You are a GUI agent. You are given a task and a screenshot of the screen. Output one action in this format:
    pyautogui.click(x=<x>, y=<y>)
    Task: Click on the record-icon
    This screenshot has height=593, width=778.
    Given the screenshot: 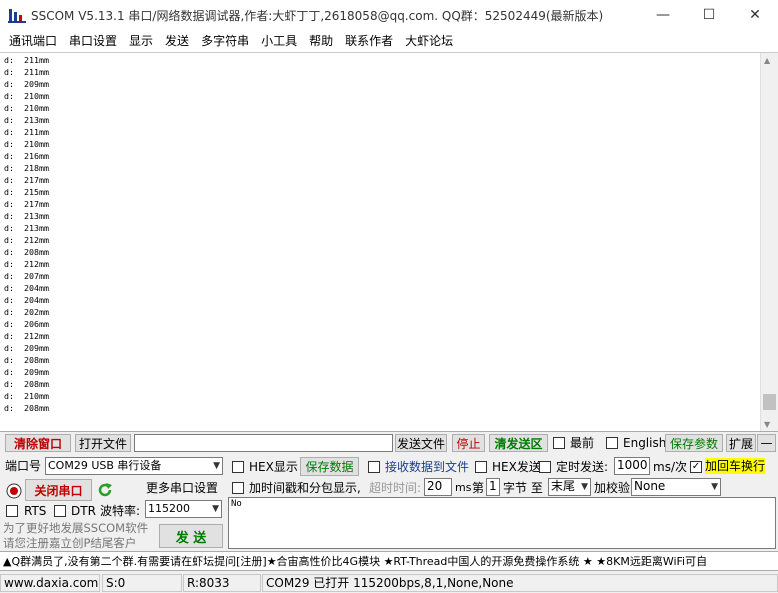 What is the action you would take?
    pyautogui.click(x=14, y=491)
    